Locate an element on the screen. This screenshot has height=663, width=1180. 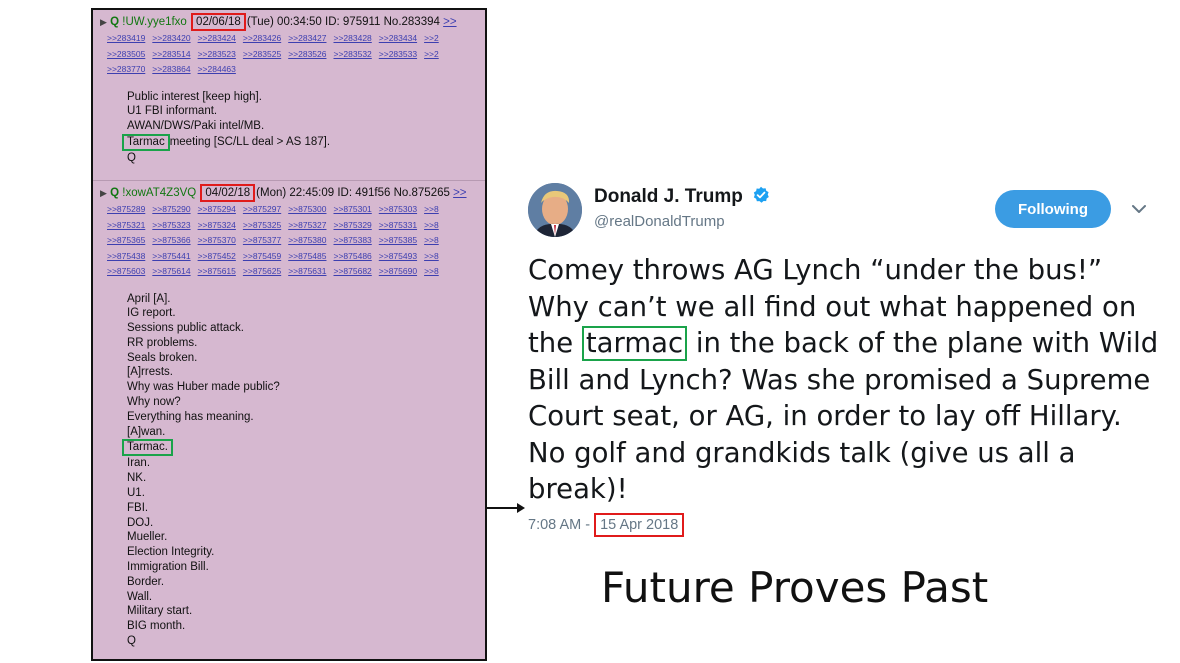
reply-link: >>875438 is located at coordinates (126, 256).